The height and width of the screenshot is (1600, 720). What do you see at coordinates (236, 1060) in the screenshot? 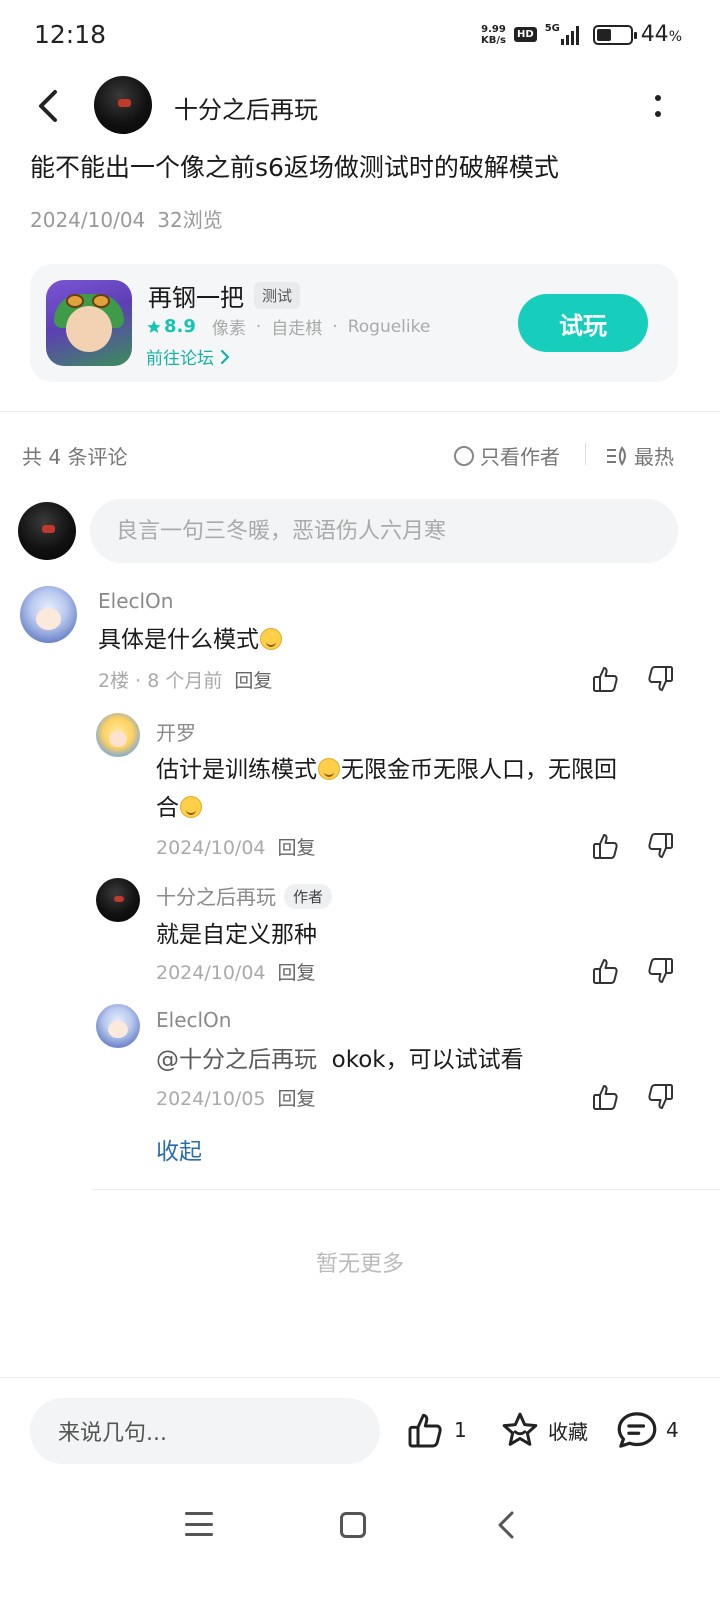
I see `mention-link: @十分之后再玩` at bounding box center [236, 1060].